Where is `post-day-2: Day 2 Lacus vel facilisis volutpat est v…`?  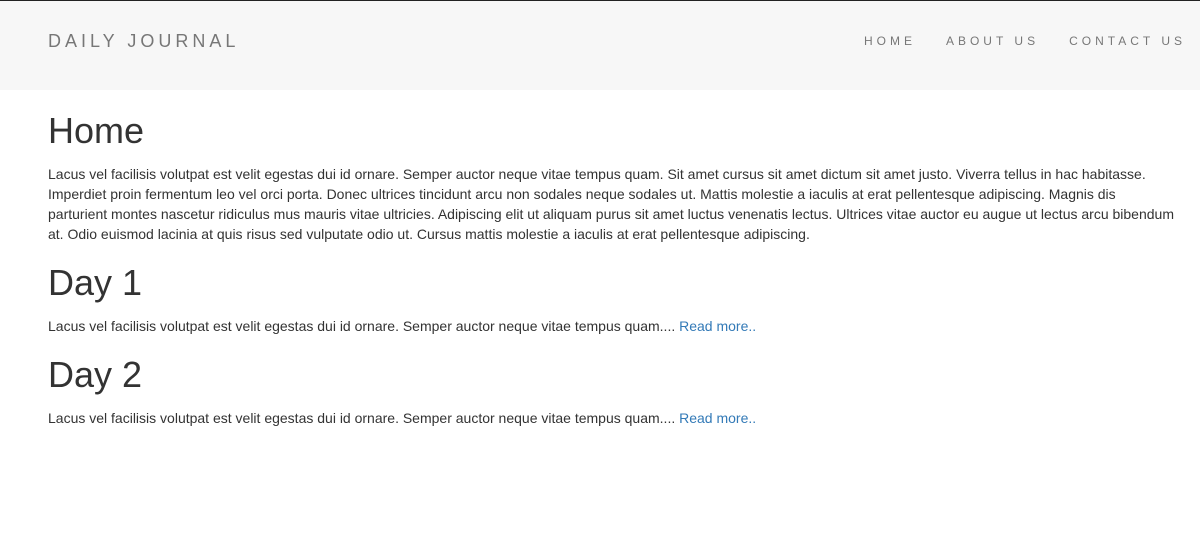
post-day-2: Day 2 Lacus vel facilisis volutpat est v… is located at coordinates (613, 391).